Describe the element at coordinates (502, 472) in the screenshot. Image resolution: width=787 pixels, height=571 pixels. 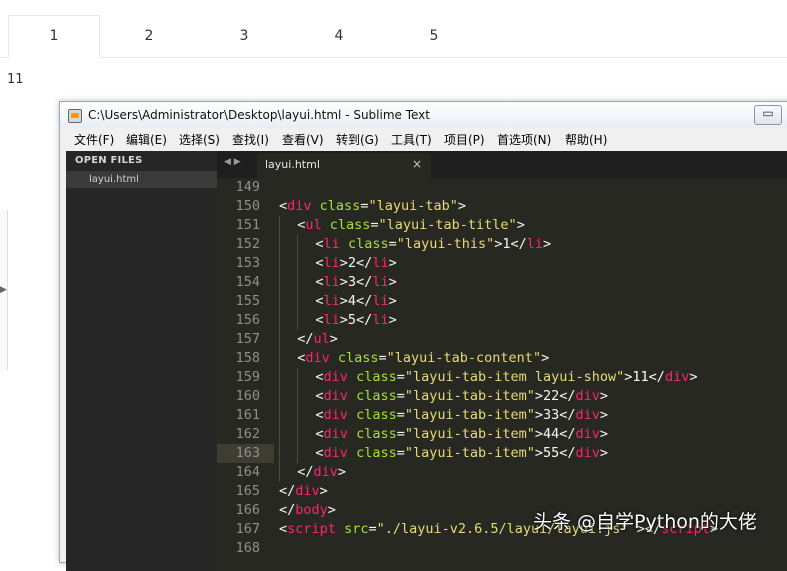
I see `code-line: 164 </div>` at that location.